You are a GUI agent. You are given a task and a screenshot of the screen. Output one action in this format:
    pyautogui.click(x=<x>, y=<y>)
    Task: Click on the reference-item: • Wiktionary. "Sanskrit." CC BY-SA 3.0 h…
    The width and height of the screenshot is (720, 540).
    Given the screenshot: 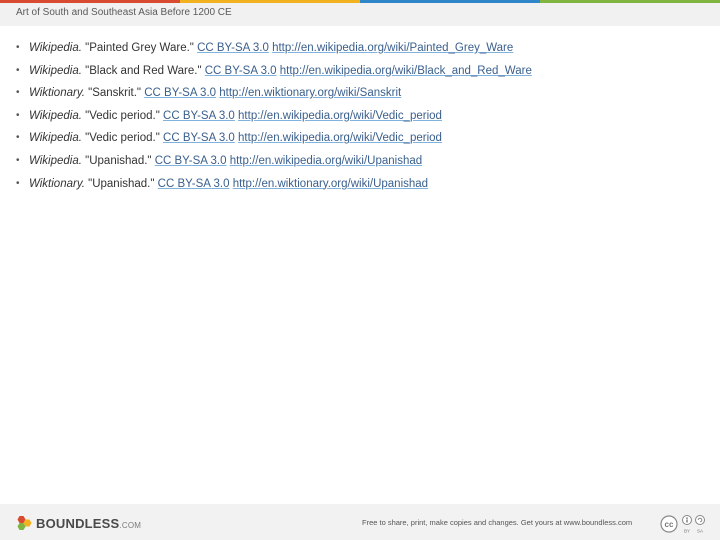 What is the action you would take?
    pyautogui.click(x=361, y=96)
    